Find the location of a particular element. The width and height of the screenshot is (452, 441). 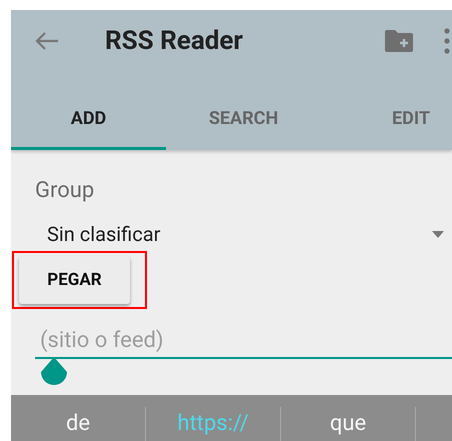

suggestion-item: que is located at coordinates (348, 418).